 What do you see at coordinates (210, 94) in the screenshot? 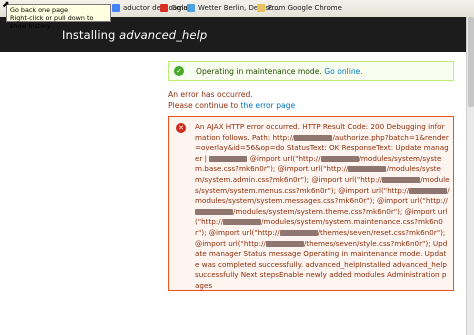
I see `error-note-line-1: An error has occurred.` at bounding box center [210, 94].